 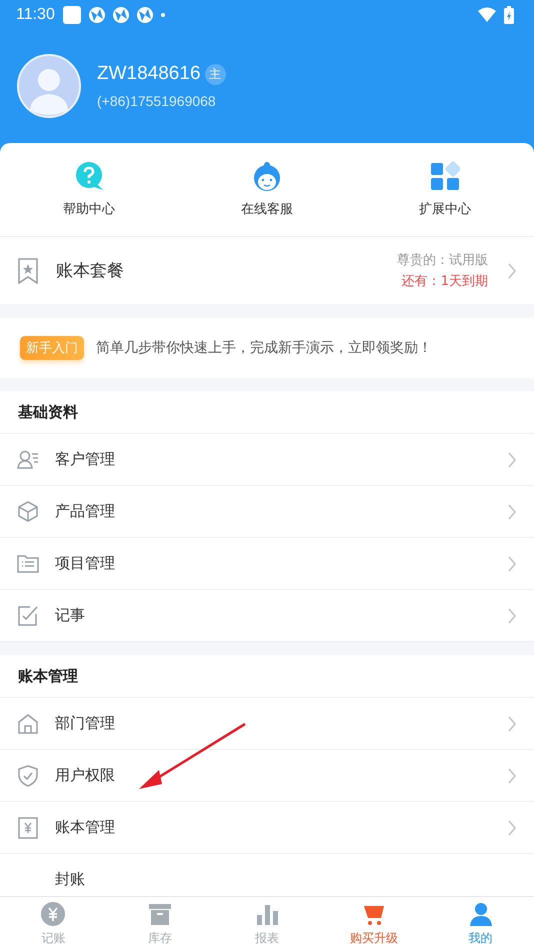 What do you see at coordinates (28, 775) in the screenshot?
I see `shield-check-icon` at bounding box center [28, 775].